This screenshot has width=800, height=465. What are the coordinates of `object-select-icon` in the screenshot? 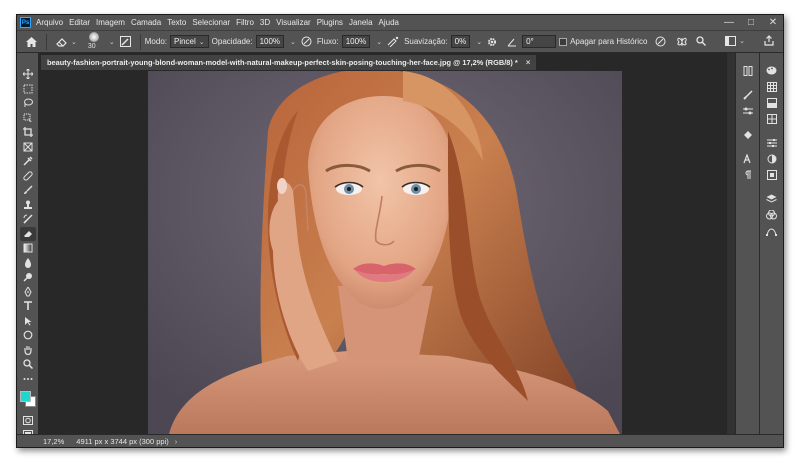 It's located at (28, 118).